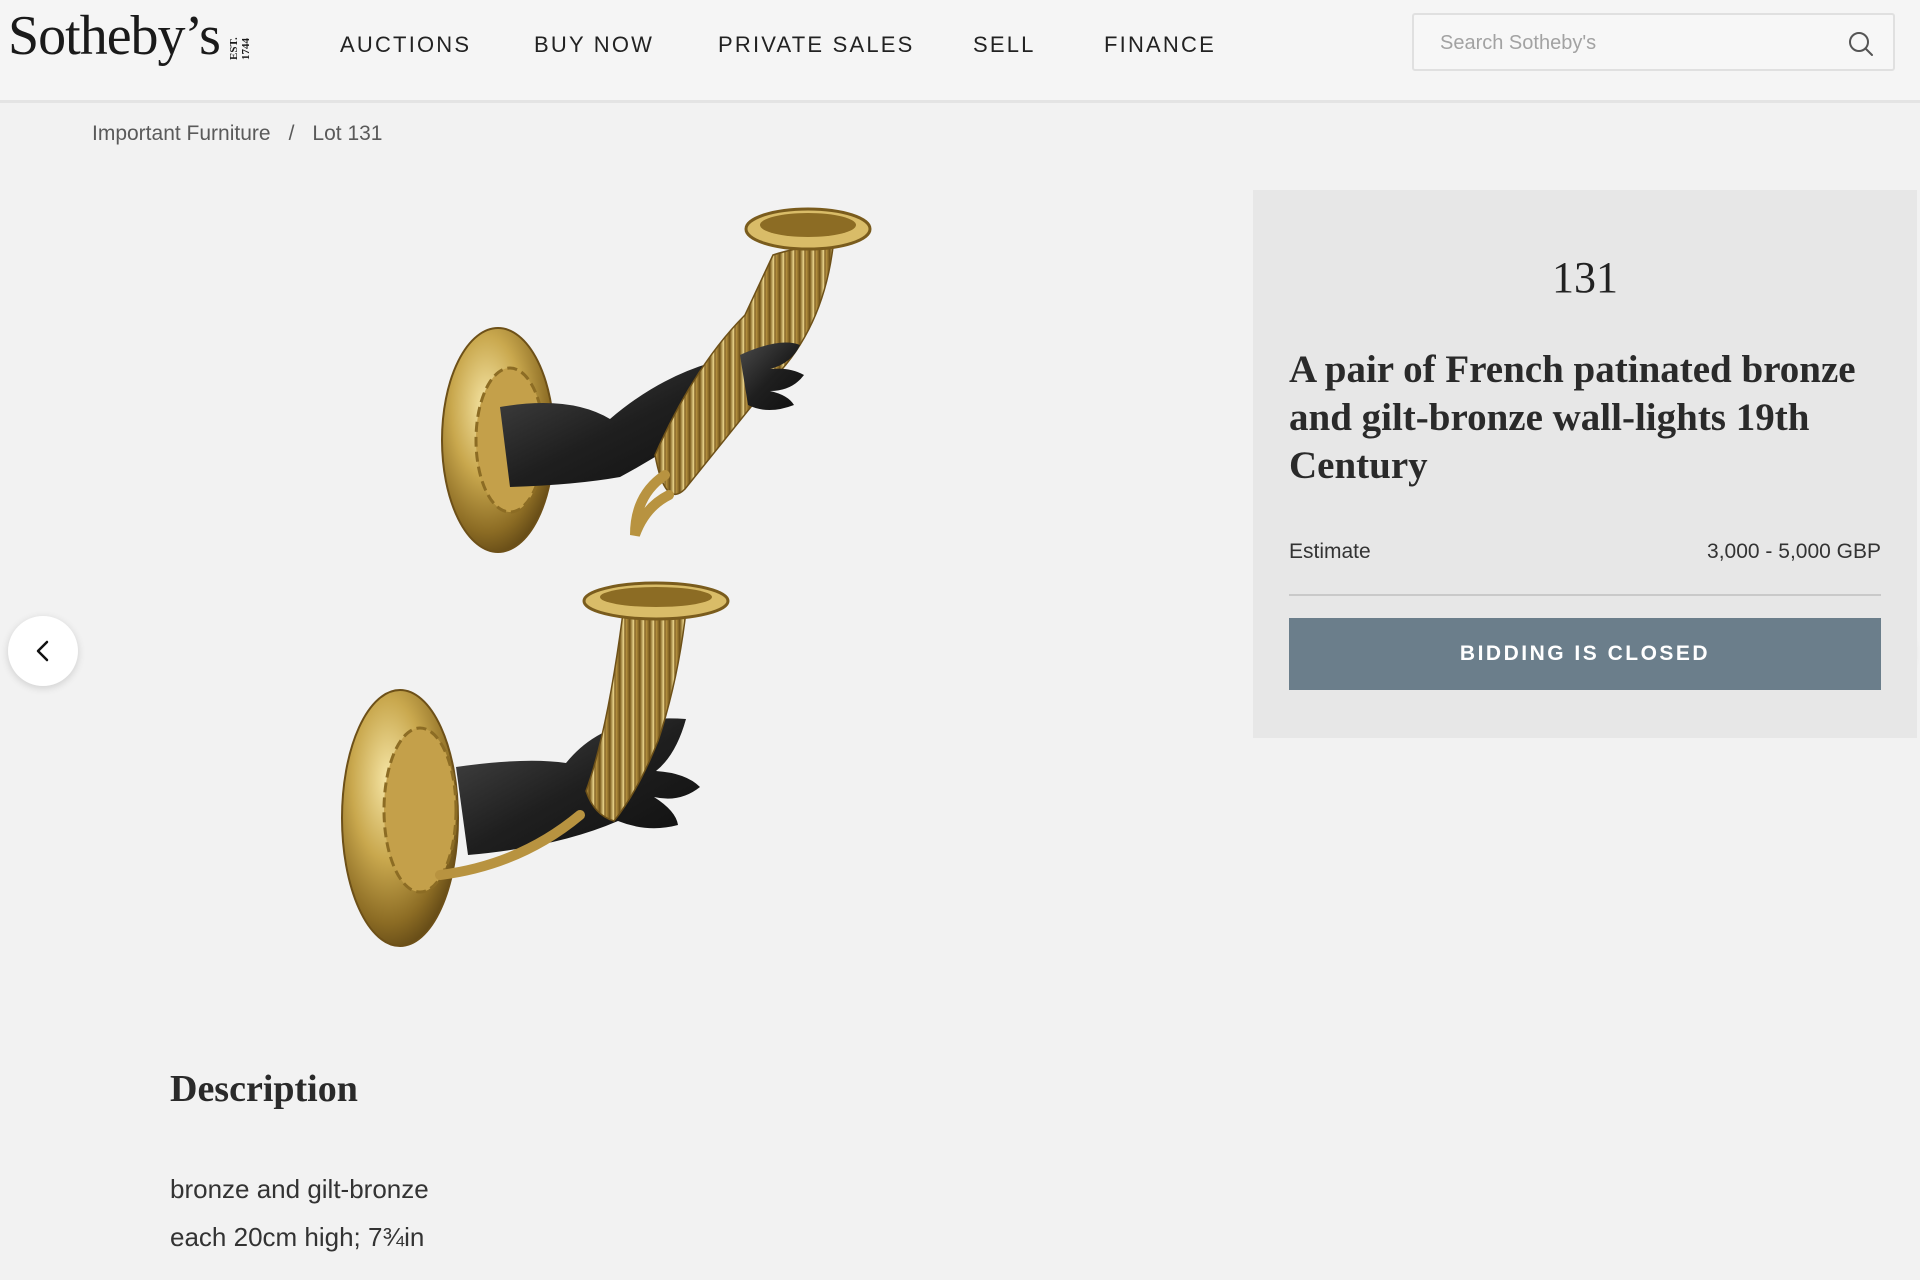 This screenshot has width=1920, height=1280. Describe the element at coordinates (1585, 654) in the screenshot. I see `bidding-closed-button: BIDDING IS CLOSED` at that location.